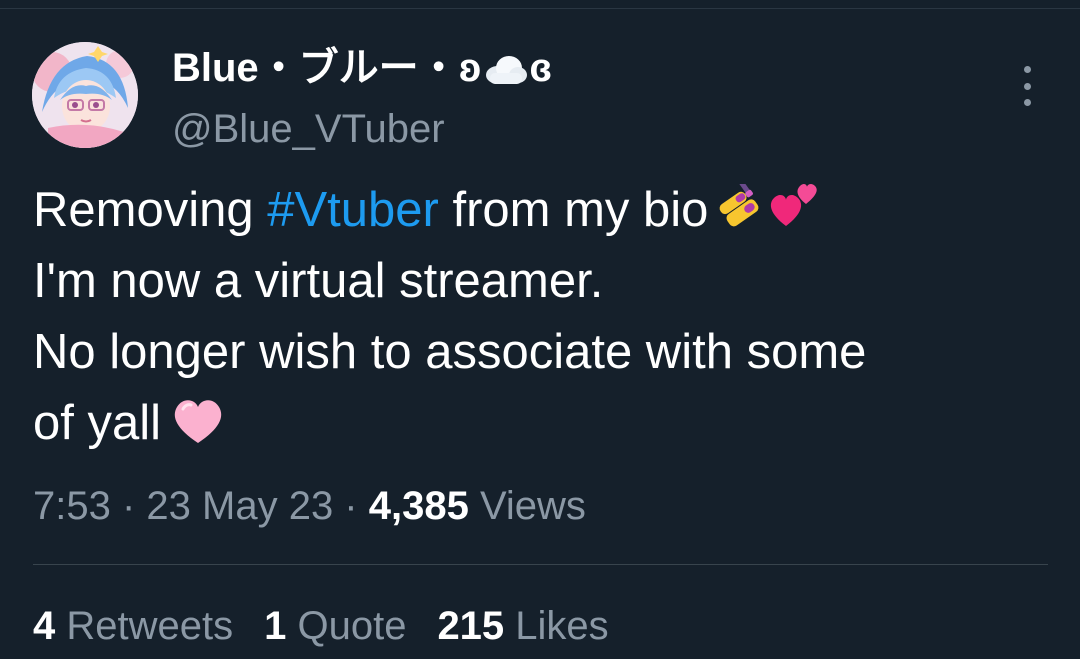  I want to click on display-name: Blue・ブルー・ʚ ɞ, so click(362, 70).